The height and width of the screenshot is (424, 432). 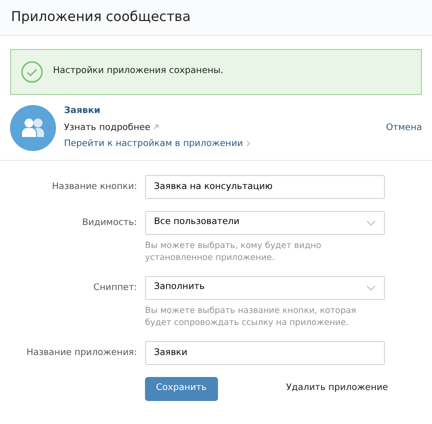 I want to click on text-field: Заявка на консультацию, so click(x=265, y=186).